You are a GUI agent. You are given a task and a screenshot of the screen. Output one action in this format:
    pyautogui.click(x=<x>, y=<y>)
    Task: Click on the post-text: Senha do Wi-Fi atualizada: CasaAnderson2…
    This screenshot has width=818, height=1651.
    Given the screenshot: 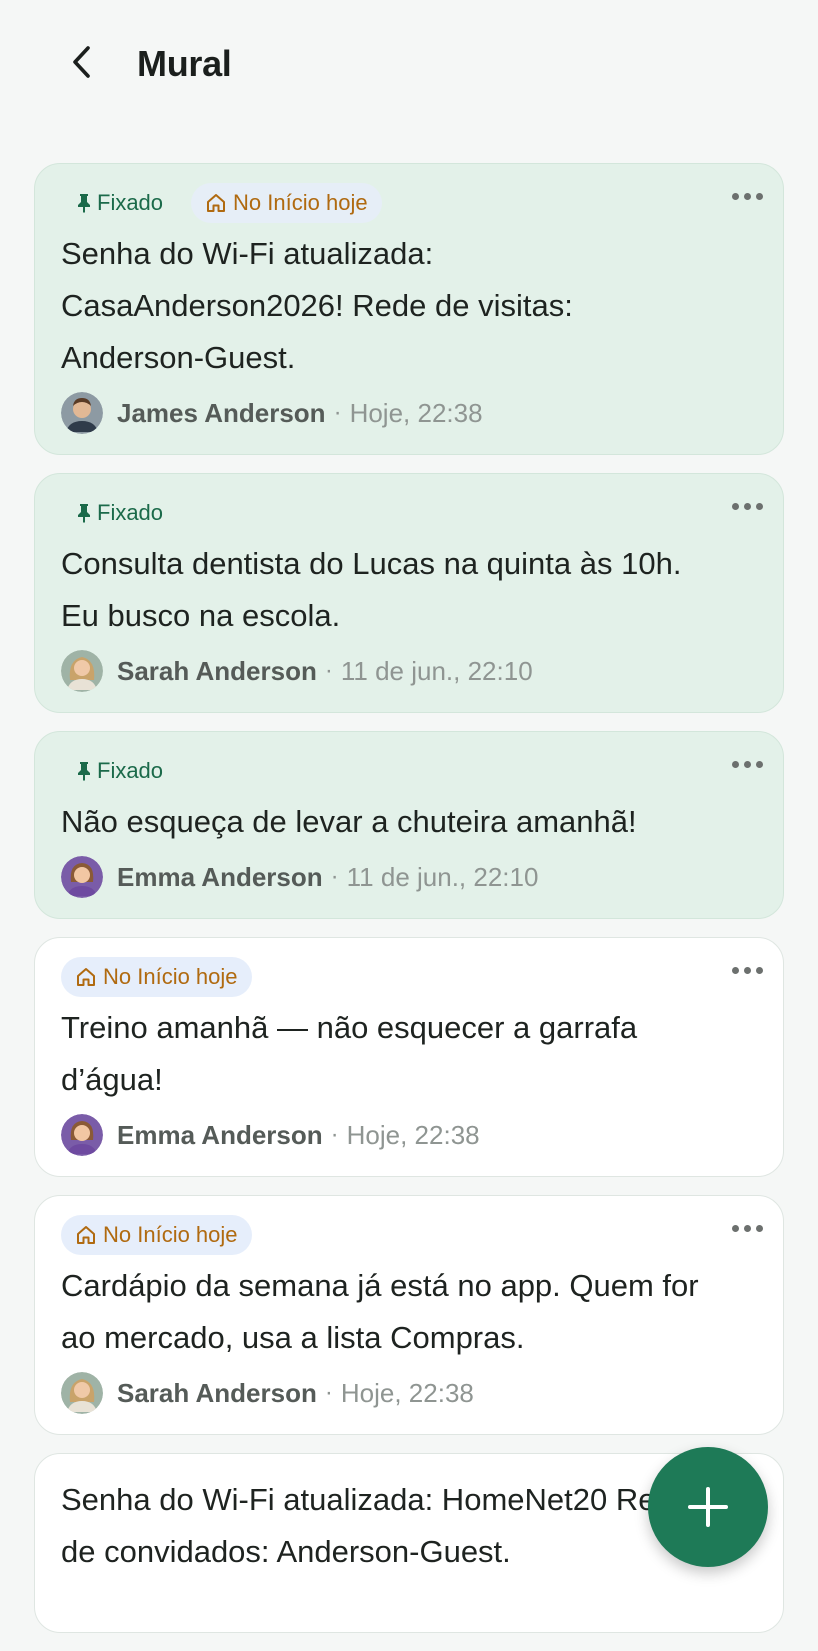 What is the action you would take?
    pyautogui.click(x=317, y=305)
    